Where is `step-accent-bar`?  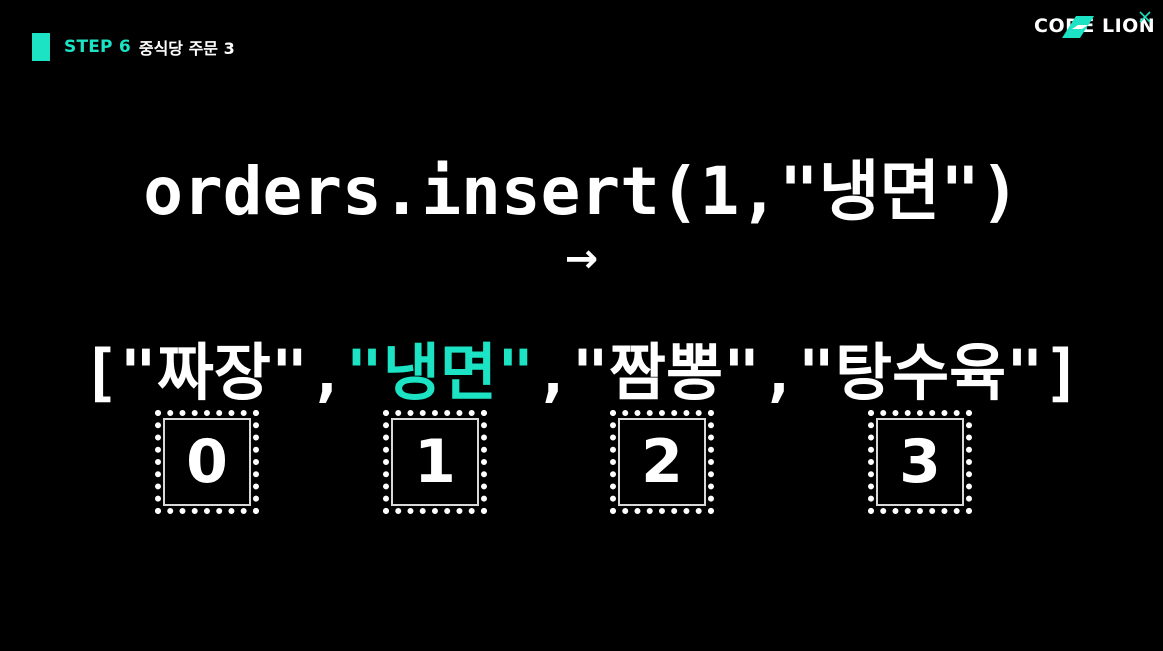 step-accent-bar is located at coordinates (41, 47).